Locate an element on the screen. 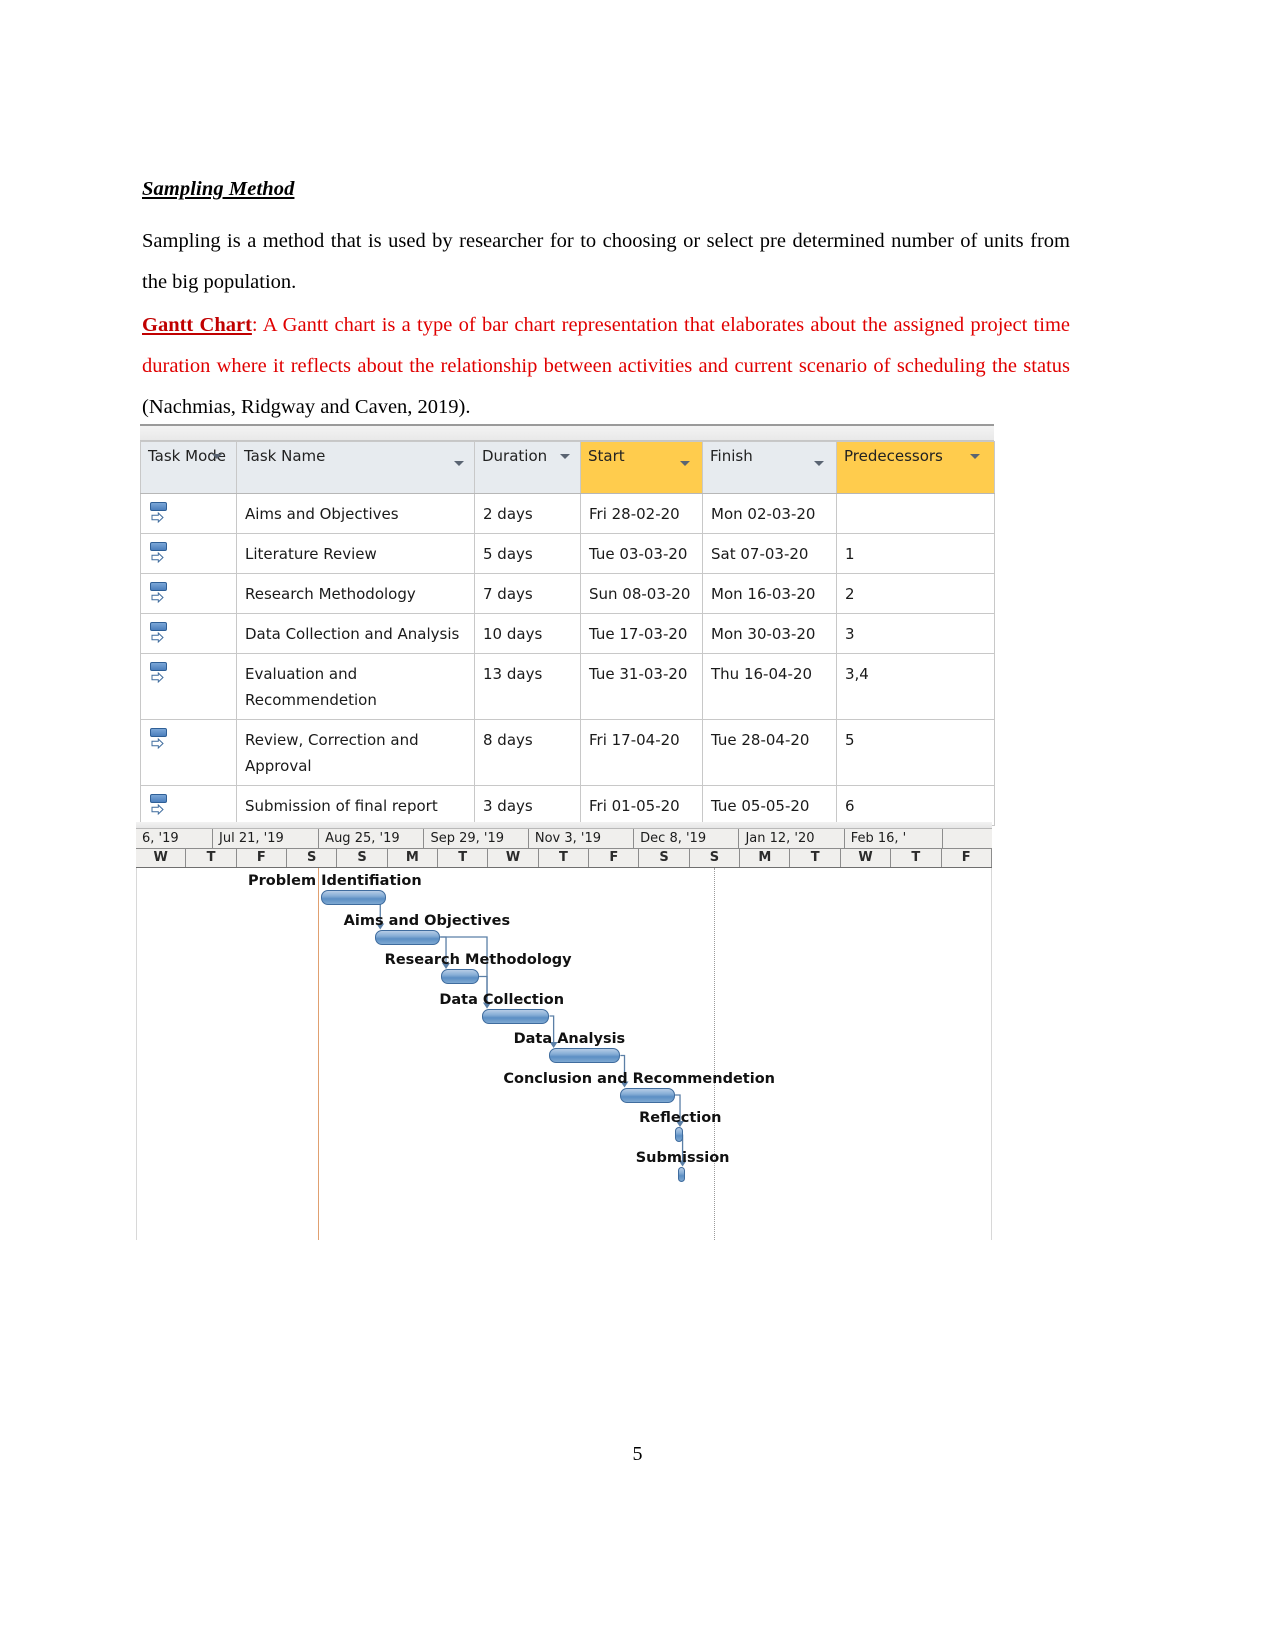 This screenshot has height=1651, width=1275. cell-finish: Mon 16-03-20 is located at coordinates (769, 593).